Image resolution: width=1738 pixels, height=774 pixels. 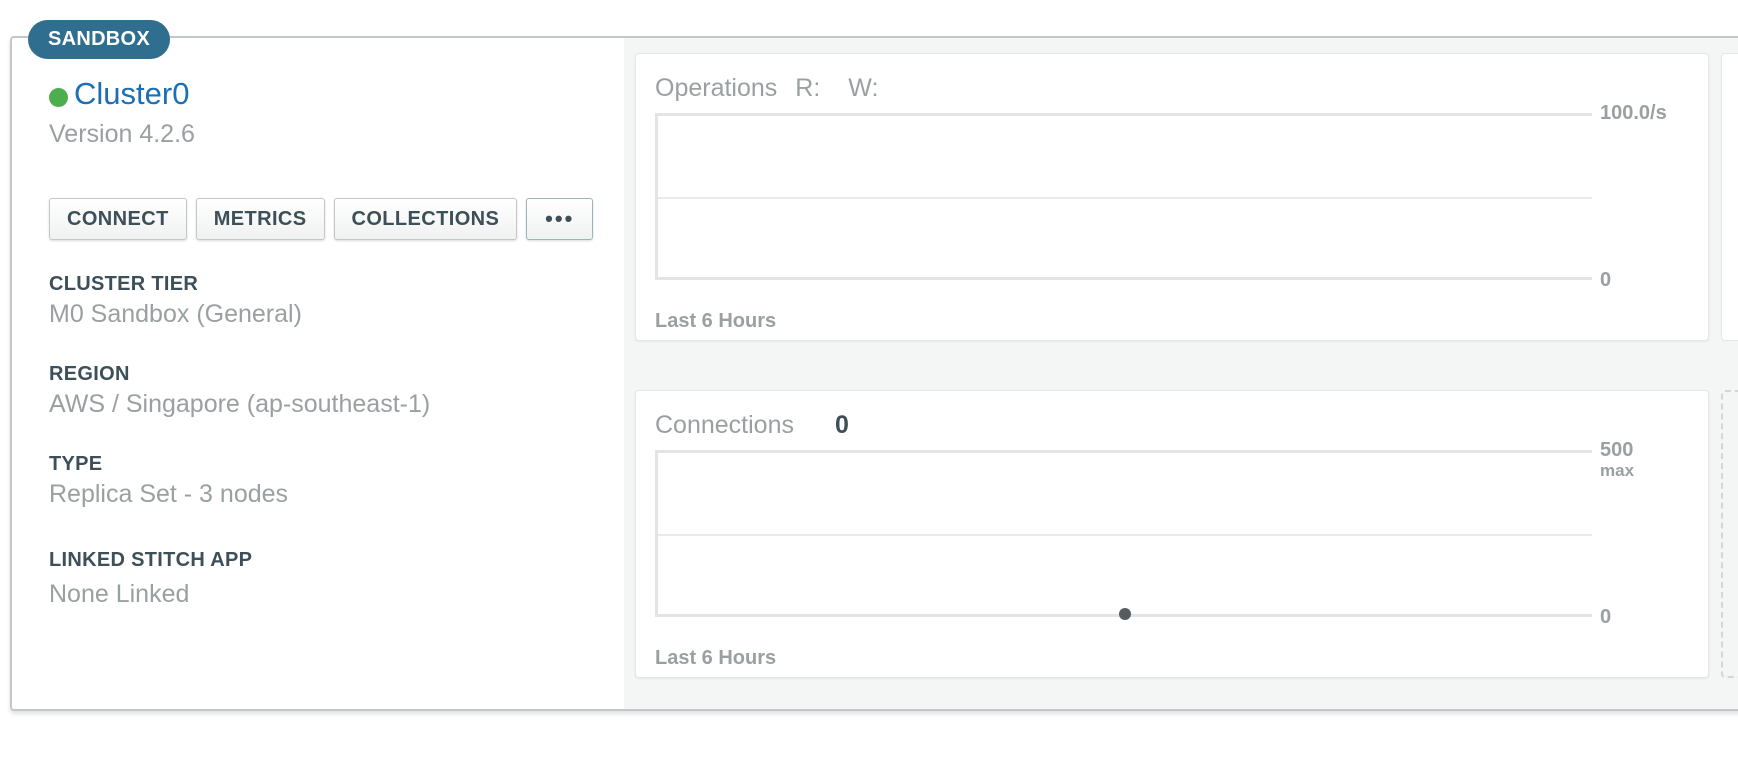 What do you see at coordinates (1606, 617) in the screenshot?
I see `connections-axis-min: 0` at bounding box center [1606, 617].